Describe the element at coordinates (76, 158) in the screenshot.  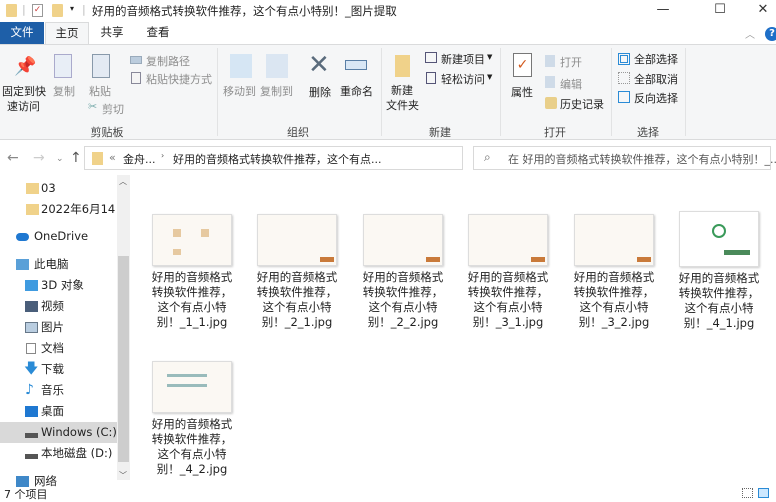
I see `up-button: ↑` at that location.